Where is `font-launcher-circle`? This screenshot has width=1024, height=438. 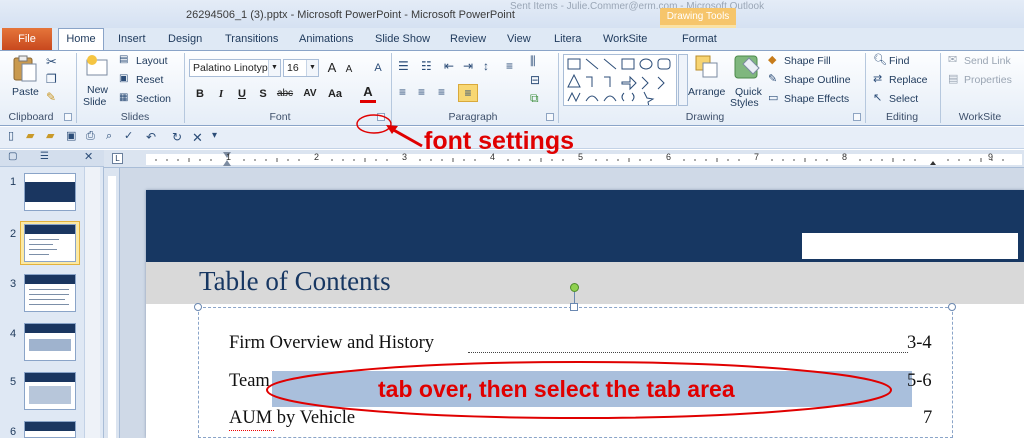 font-launcher-circle is located at coordinates (374, 124).